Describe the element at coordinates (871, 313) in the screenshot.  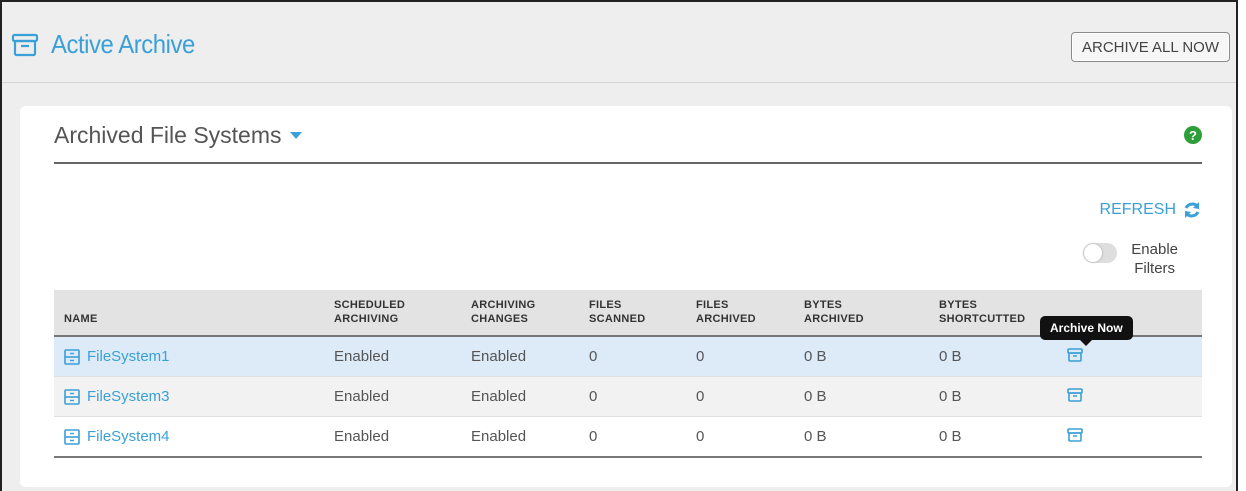
I see `column-header-bytes-archived: BYTES ARCHIVED` at that location.